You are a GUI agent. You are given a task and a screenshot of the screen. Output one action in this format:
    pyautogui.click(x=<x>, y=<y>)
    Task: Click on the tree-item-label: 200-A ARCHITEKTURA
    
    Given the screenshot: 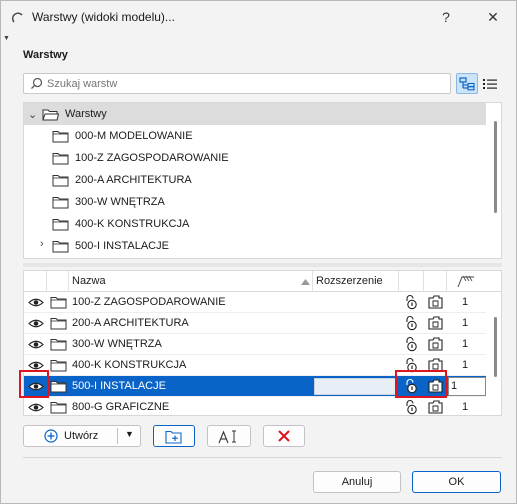 What is the action you would take?
    pyautogui.click(x=133, y=180)
    